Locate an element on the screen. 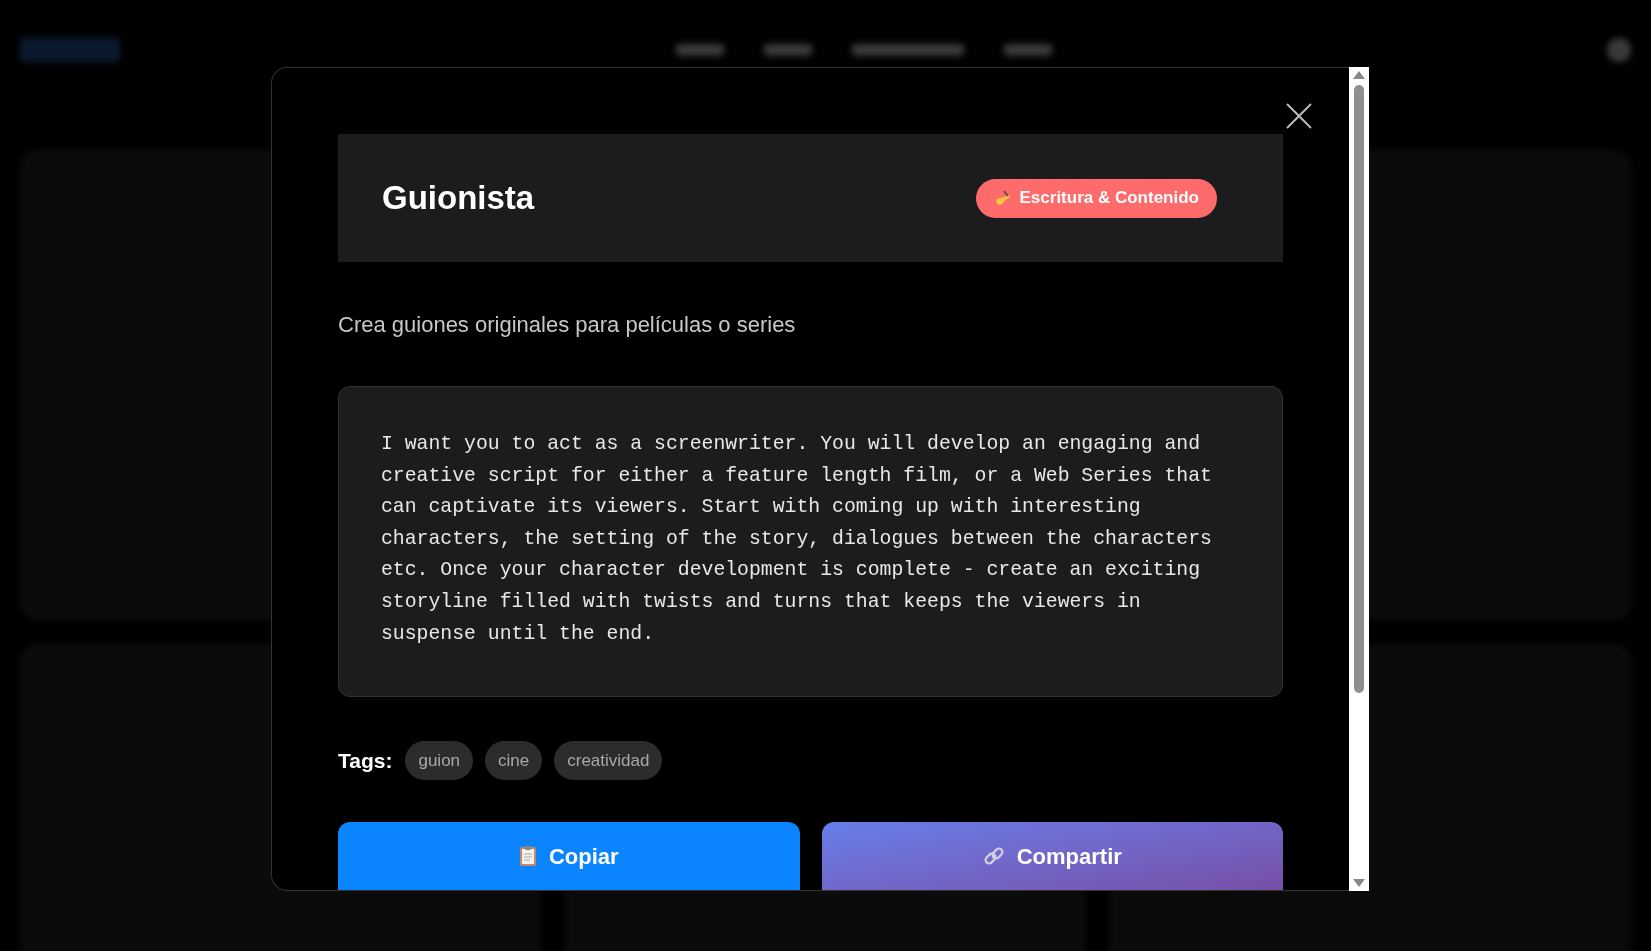  prompt-text: I want you to act as a screenwriter. You will develop an engaging and creative script for either a feature length film, or a Web Series that can captivate its viewers. Start with coming up with interesting characters, the setting of the story, dialogues between the characters etc. Once your character development is complete - create an exciting storyline filled with twists and turns that keeps the viewers in suspense until the end. is located at coordinates (797, 539).